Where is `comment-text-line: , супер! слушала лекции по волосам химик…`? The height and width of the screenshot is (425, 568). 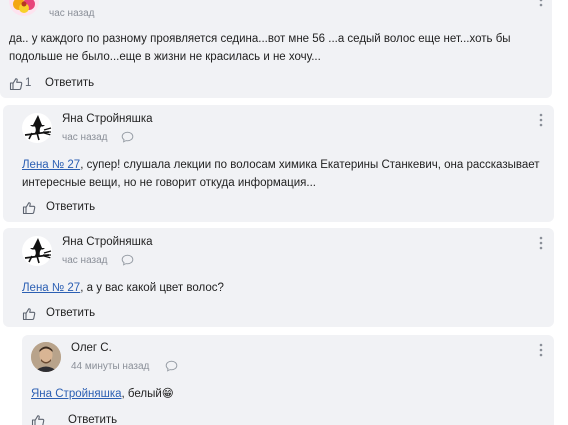 comment-text-line: , супер! слушала лекции по волосам химик… is located at coordinates (310, 165).